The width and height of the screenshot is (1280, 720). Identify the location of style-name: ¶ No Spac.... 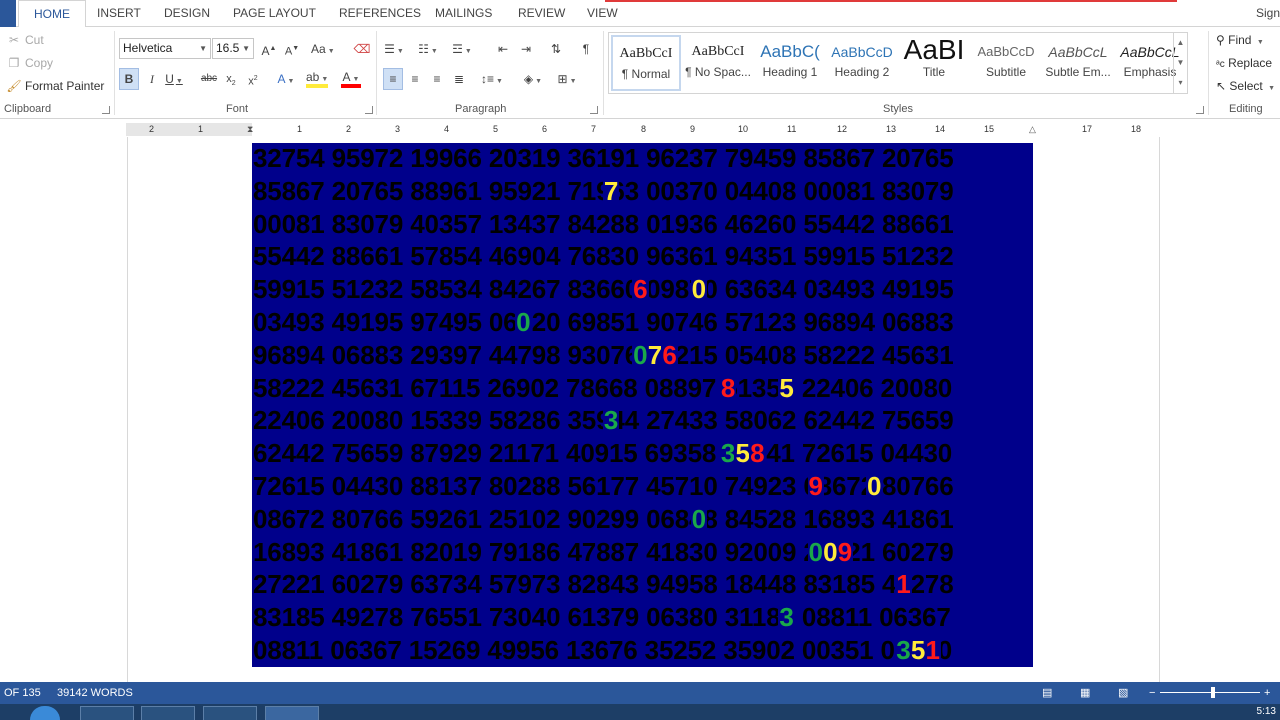
(718, 72).